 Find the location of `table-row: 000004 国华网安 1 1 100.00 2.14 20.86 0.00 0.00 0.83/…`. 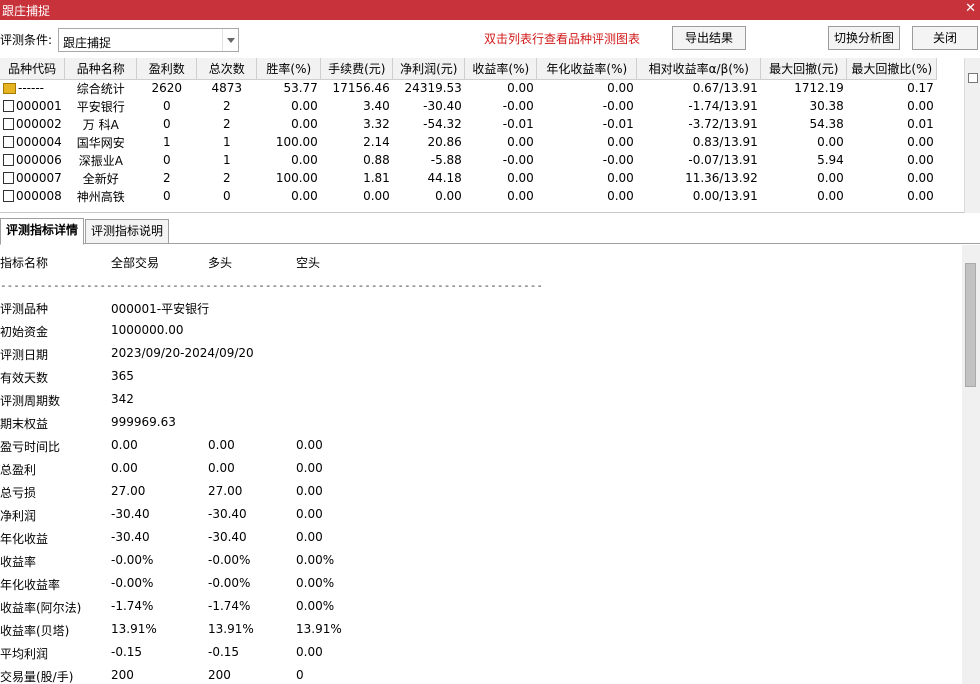

table-row: 000004 国华网安 1 1 100.00 2.14 20.86 0.00 0.00 0.83/… is located at coordinates (468, 142).